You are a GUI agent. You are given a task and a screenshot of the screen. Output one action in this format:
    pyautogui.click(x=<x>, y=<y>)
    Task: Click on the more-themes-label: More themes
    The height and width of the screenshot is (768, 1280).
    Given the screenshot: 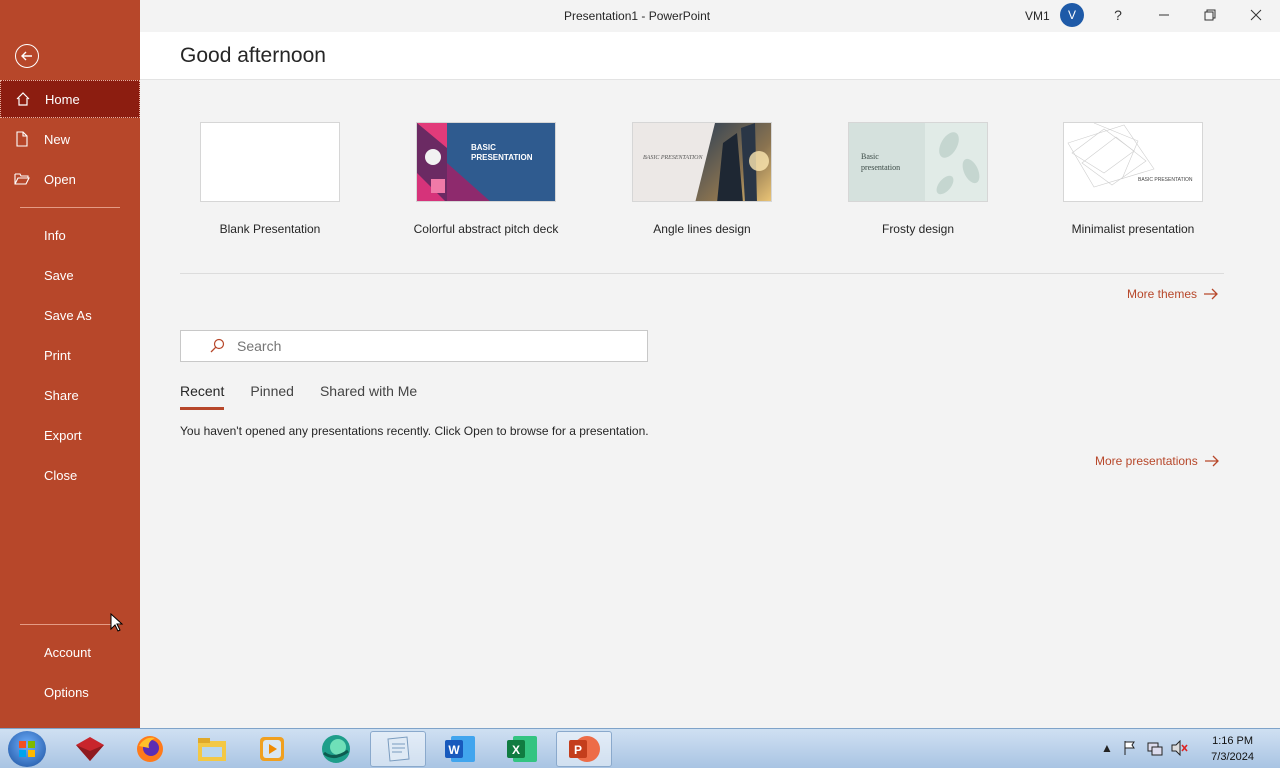 What is the action you would take?
    pyautogui.click(x=1162, y=294)
    